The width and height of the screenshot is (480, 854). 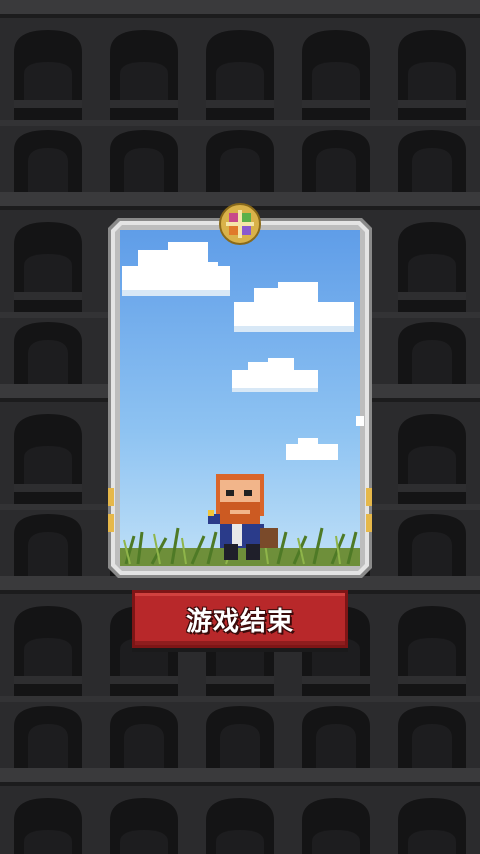 What do you see at coordinates (239, 621) in the screenshot?
I see `game-over-label: 游戏结束` at bounding box center [239, 621].